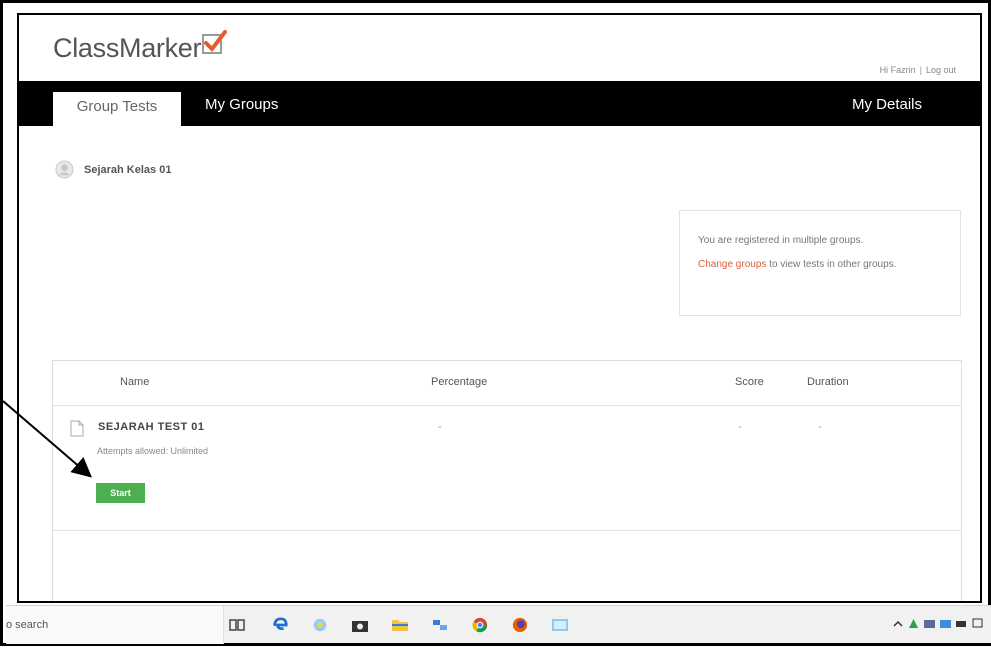 The height and width of the screenshot is (649, 991). What do you see at coordinates (151, 427) in the screenshot?
I see `test-title: SEJARAH TEST 01` at bounding box center [151, 427].